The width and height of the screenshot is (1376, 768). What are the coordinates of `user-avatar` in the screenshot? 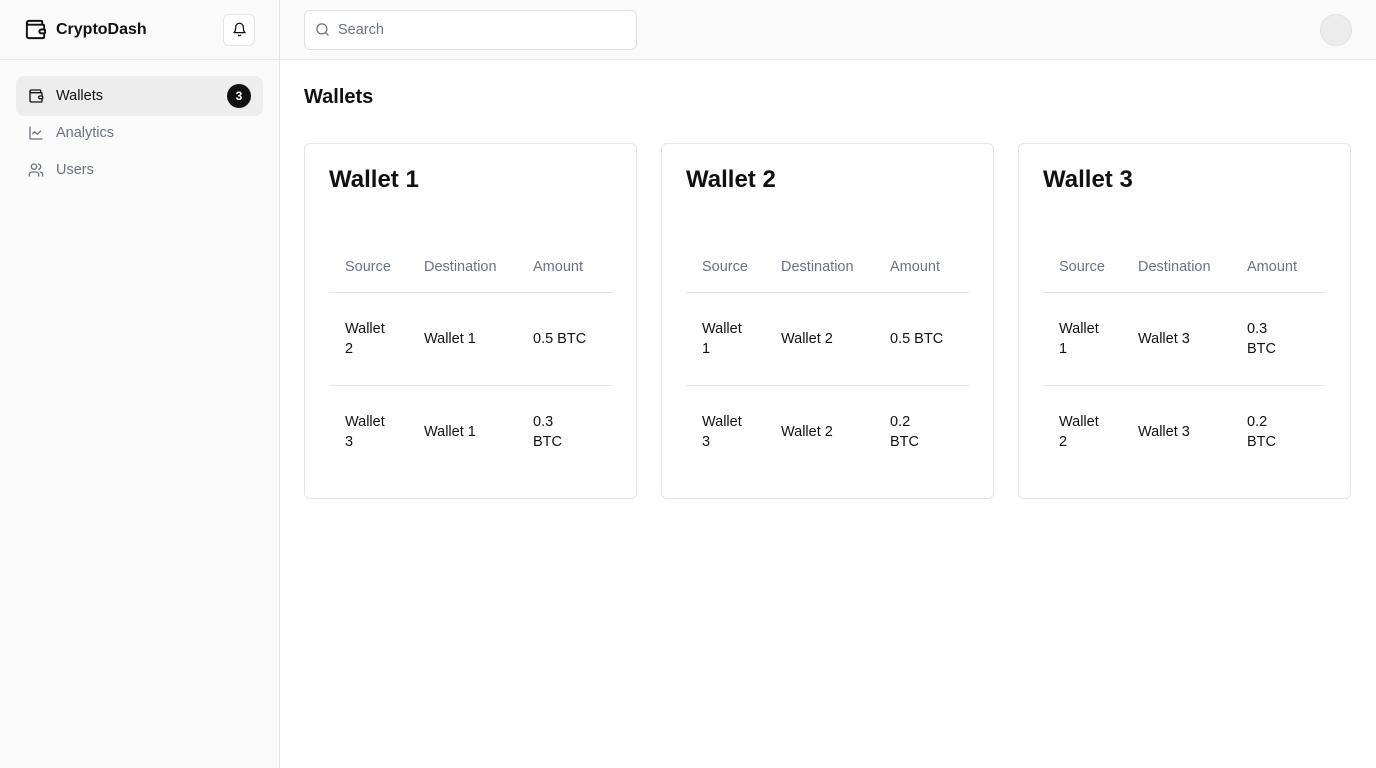 It's located at (1336, 29).